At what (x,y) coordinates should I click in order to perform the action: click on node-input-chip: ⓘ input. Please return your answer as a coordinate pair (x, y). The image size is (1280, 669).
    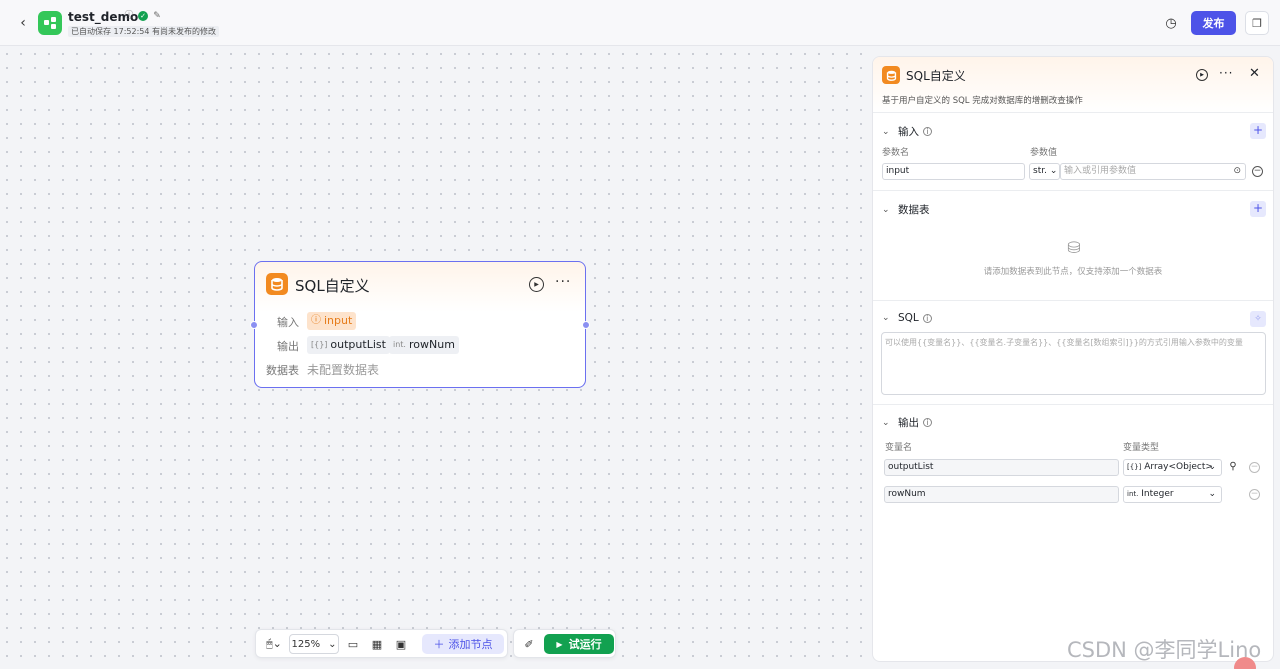
    Looking at the image, I should click on (332, 321).